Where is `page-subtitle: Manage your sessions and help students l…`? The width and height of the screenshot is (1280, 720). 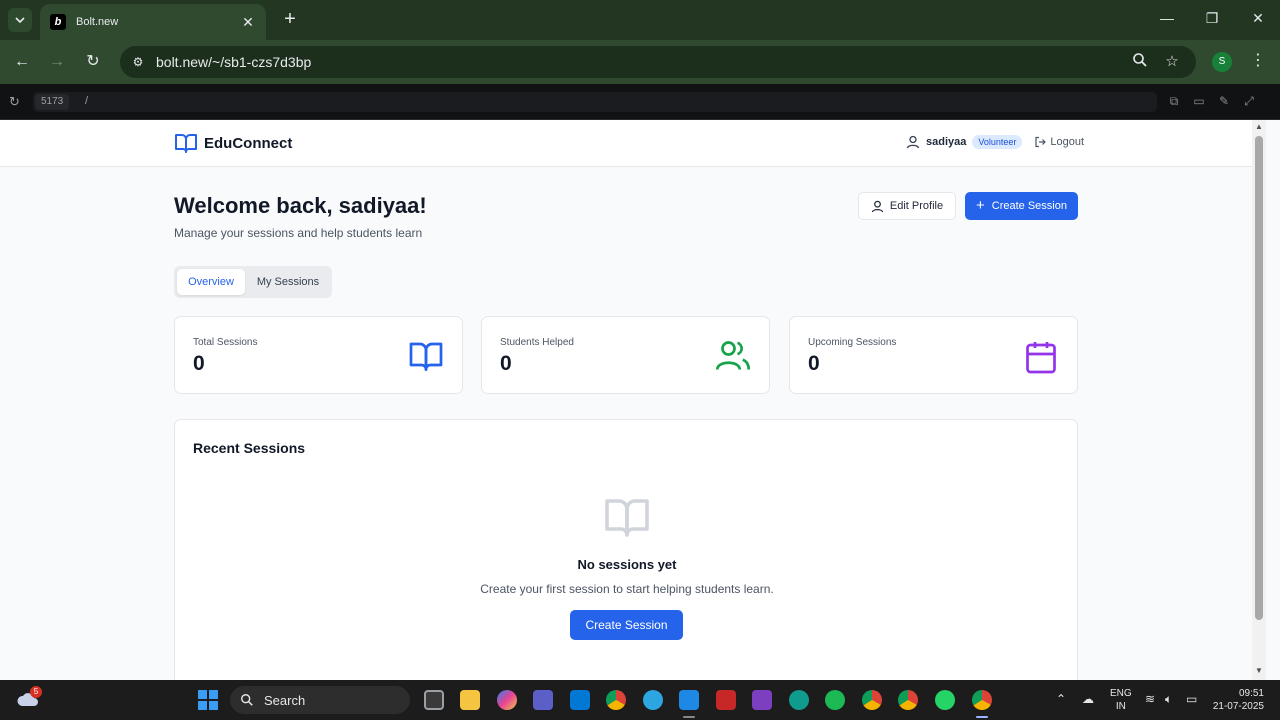
page-subtitle: Manage your sessions and help students l… is located at coordinates (298, 233).